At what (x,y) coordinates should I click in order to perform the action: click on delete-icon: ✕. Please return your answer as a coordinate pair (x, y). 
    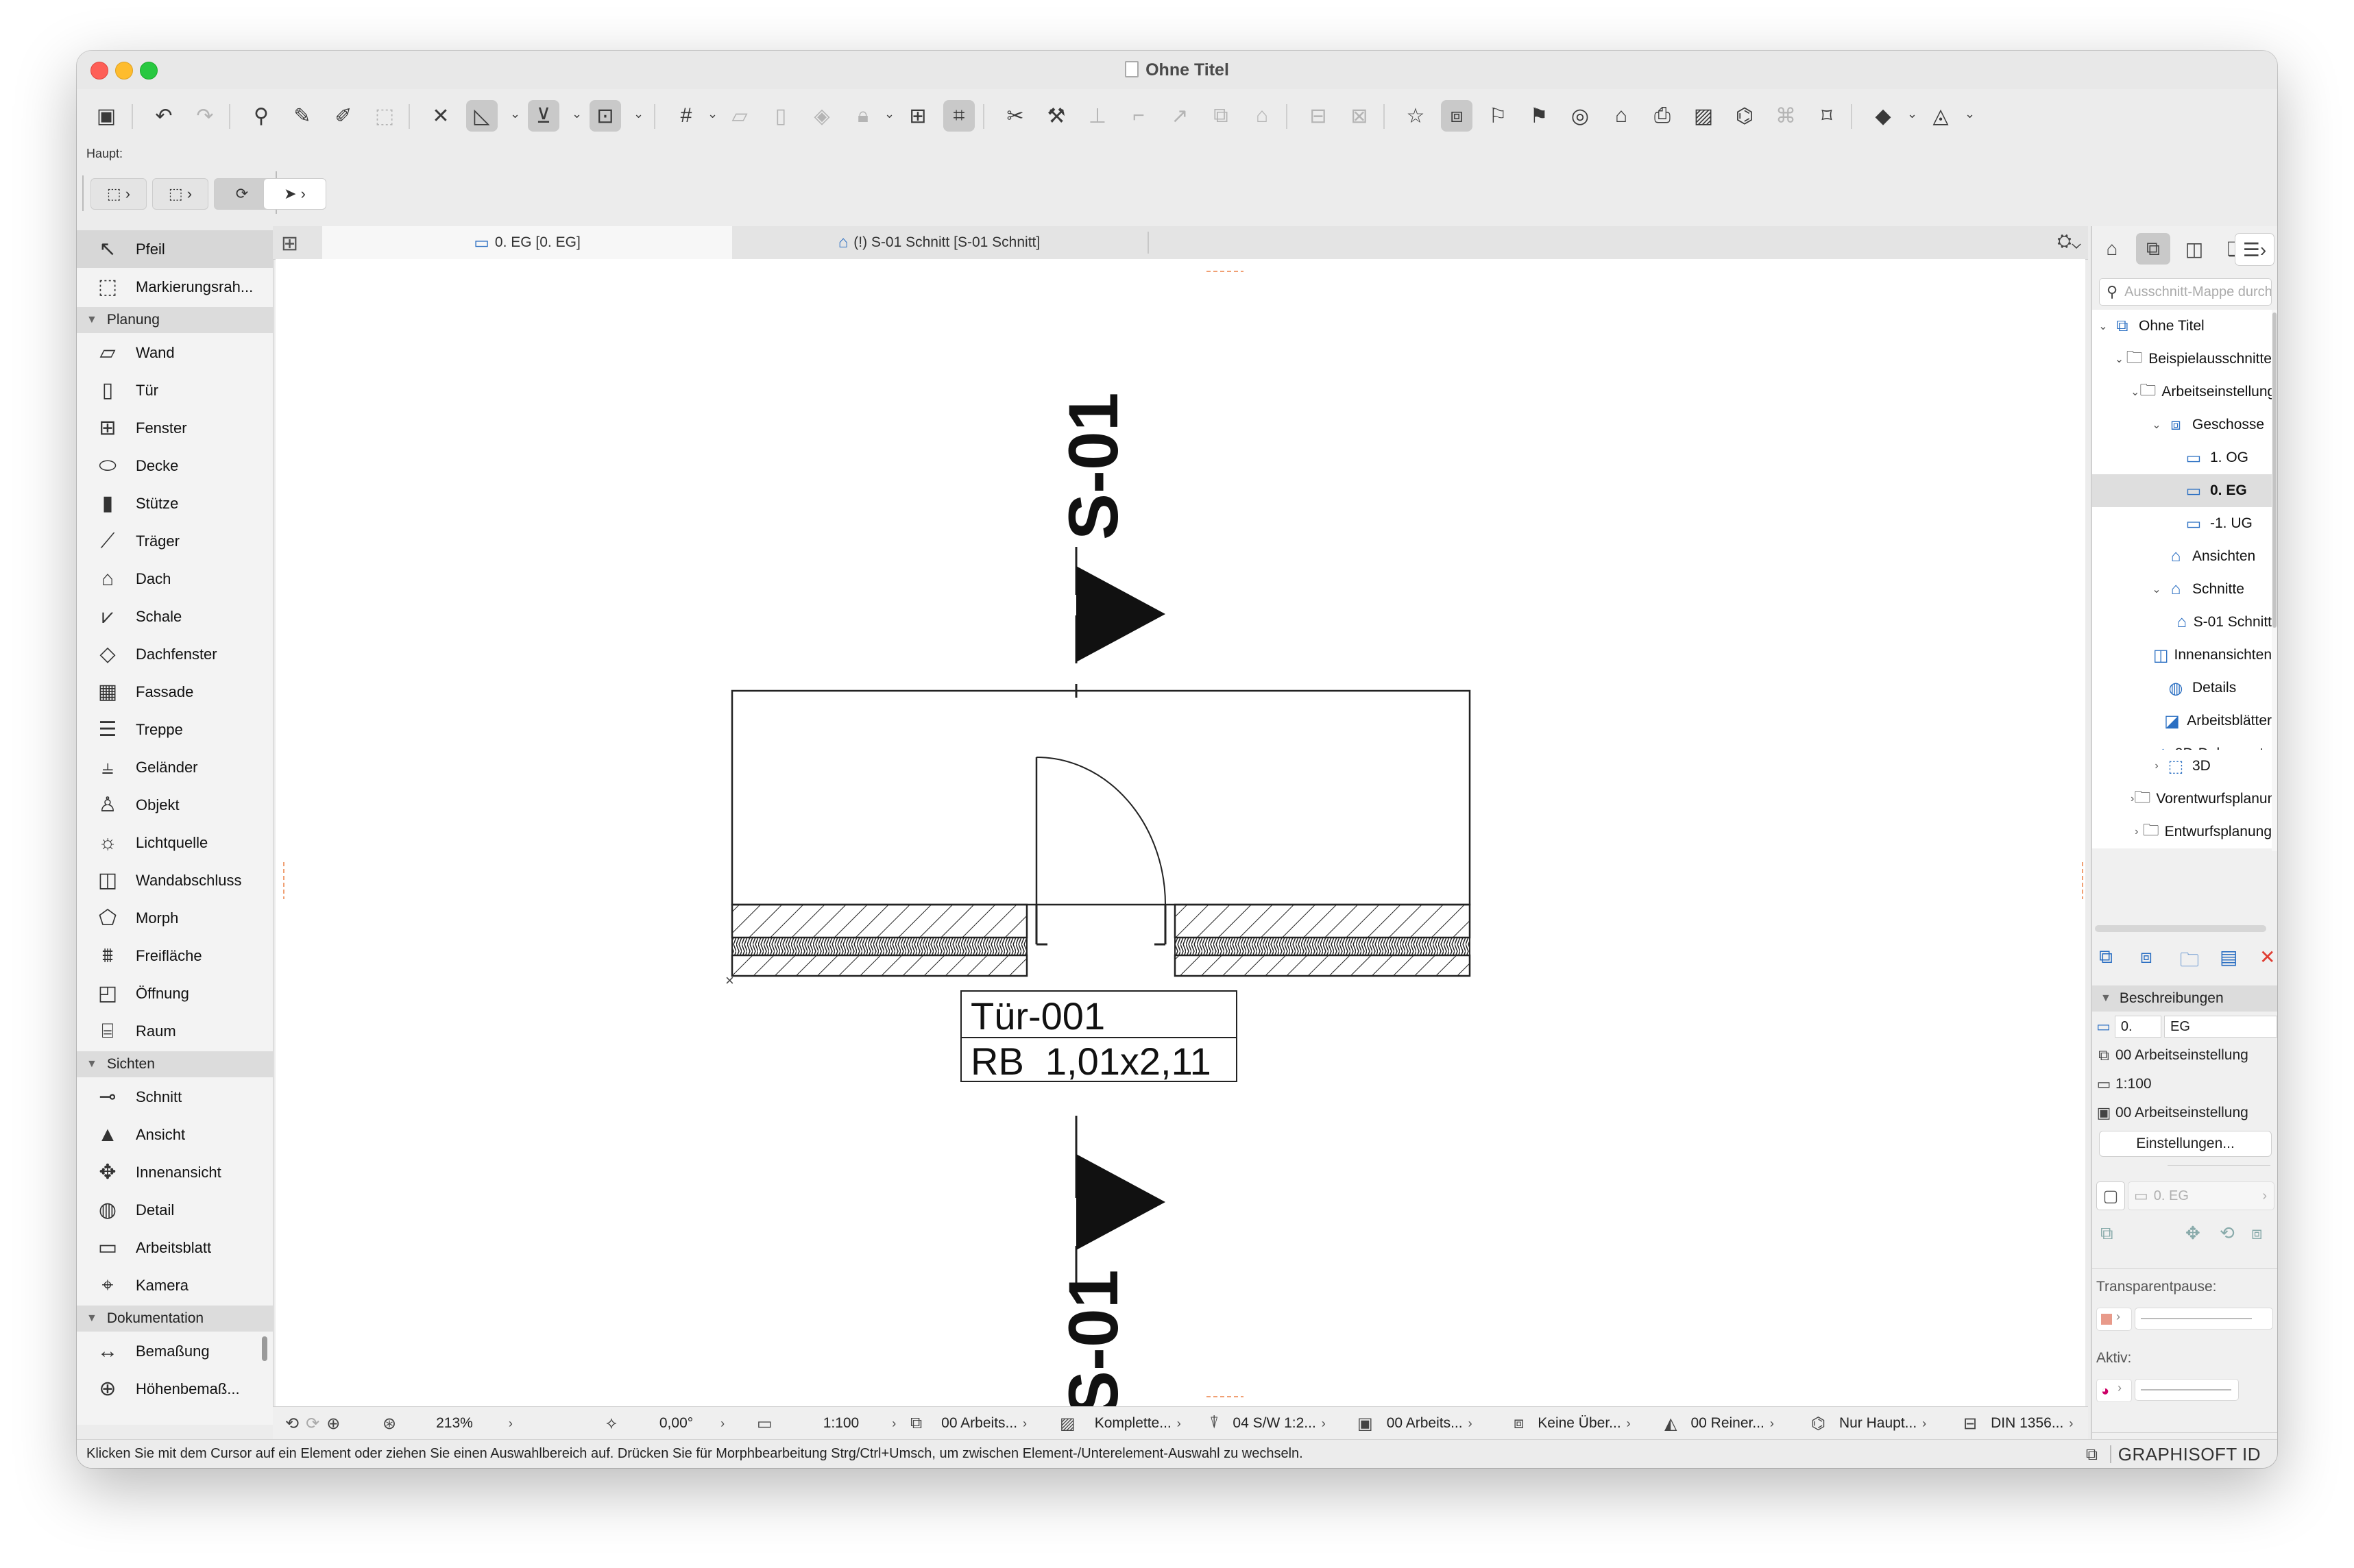
    Looking at the image, I should click on (2267, 957).